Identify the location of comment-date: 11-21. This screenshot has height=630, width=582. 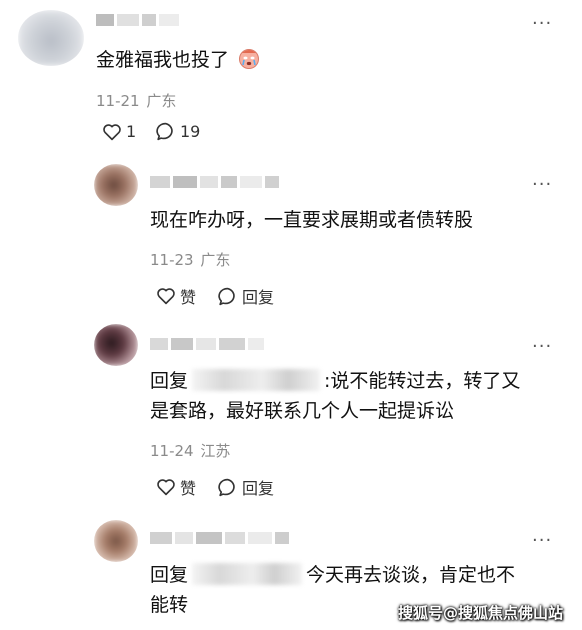
(118, 101).